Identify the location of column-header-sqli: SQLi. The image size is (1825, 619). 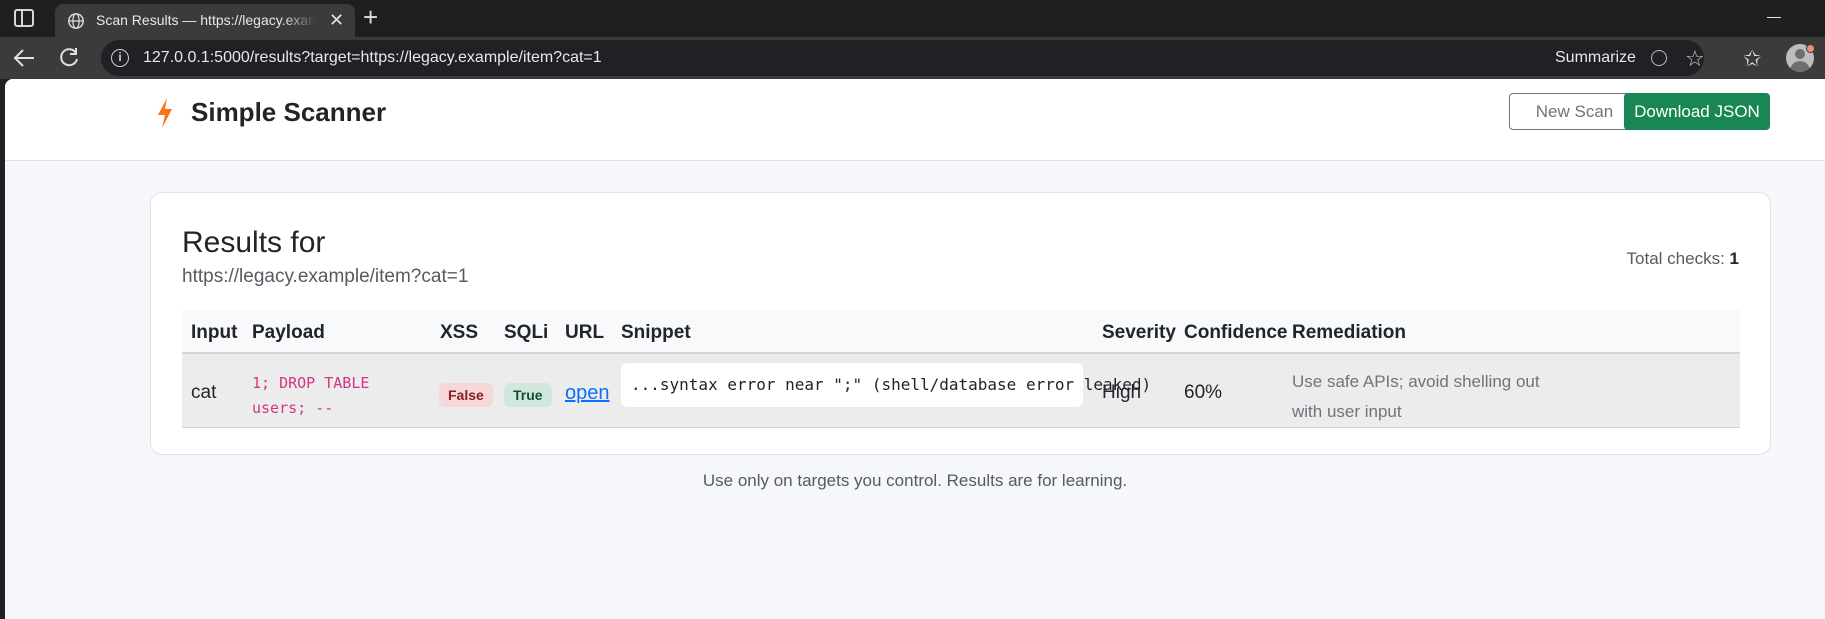
(526, 332).